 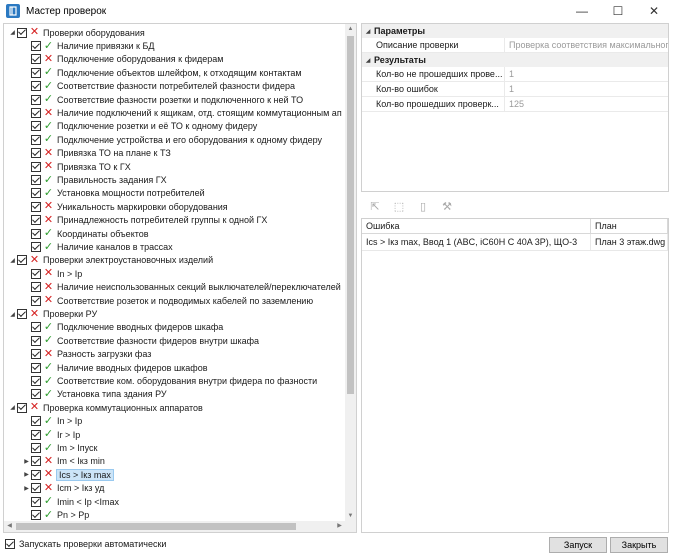 I want to click on tree-group-row: ◢ ✕ Проверки электроустановочных изделий, so click(x=110, y=260).